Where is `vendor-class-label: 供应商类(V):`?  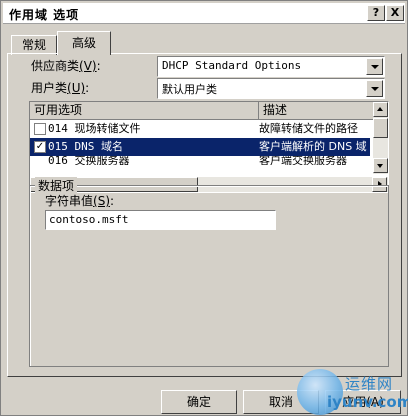
vendor-class-label: 供应商类(V): is located at coordinates (66, 66).